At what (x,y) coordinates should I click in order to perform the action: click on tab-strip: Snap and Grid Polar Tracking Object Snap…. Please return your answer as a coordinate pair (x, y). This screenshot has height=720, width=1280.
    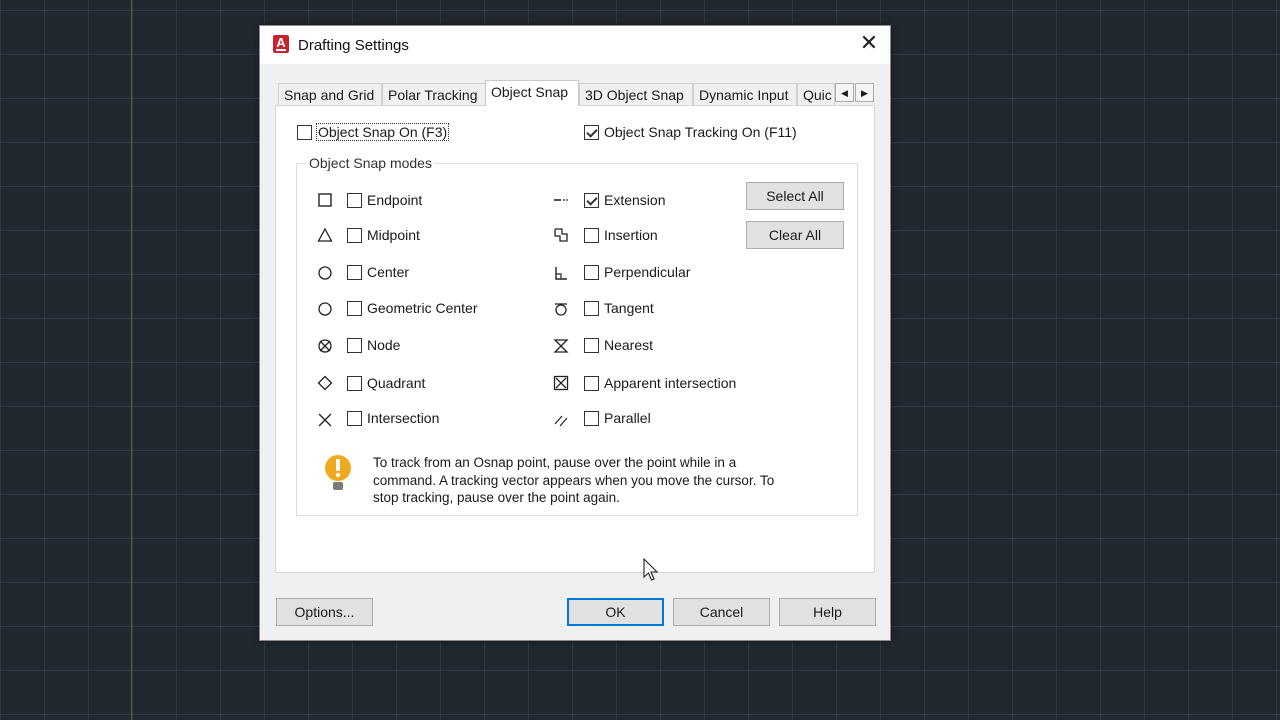
    Looking at the image, I should click on (577, 93).